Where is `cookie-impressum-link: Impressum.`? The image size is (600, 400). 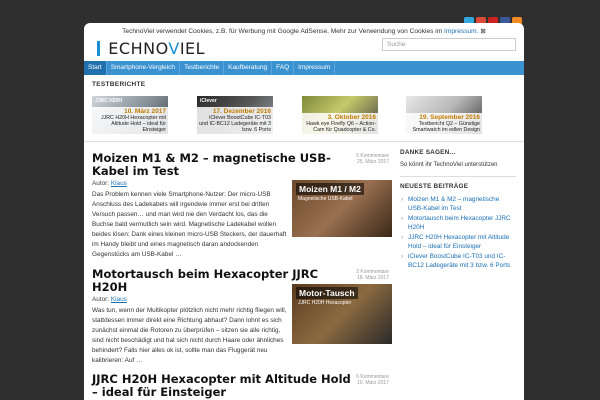 cookie-impressum-link: Impressum. is located at coordinates (461, 31).